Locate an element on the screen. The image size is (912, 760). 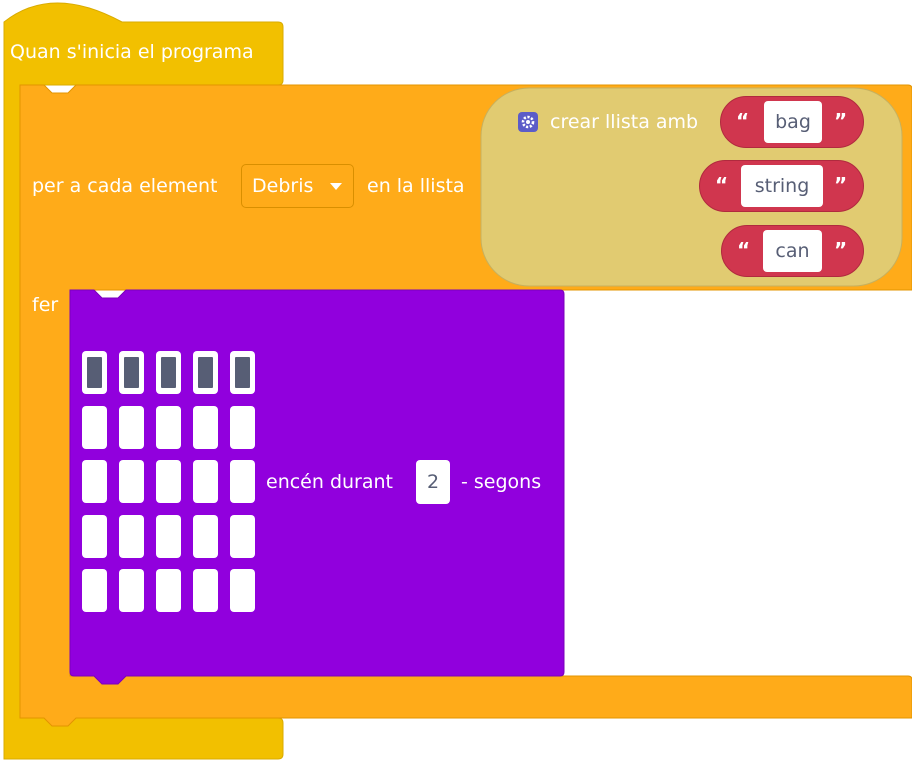
led-cell-r1-c3 is located at coordinates (168, 372).